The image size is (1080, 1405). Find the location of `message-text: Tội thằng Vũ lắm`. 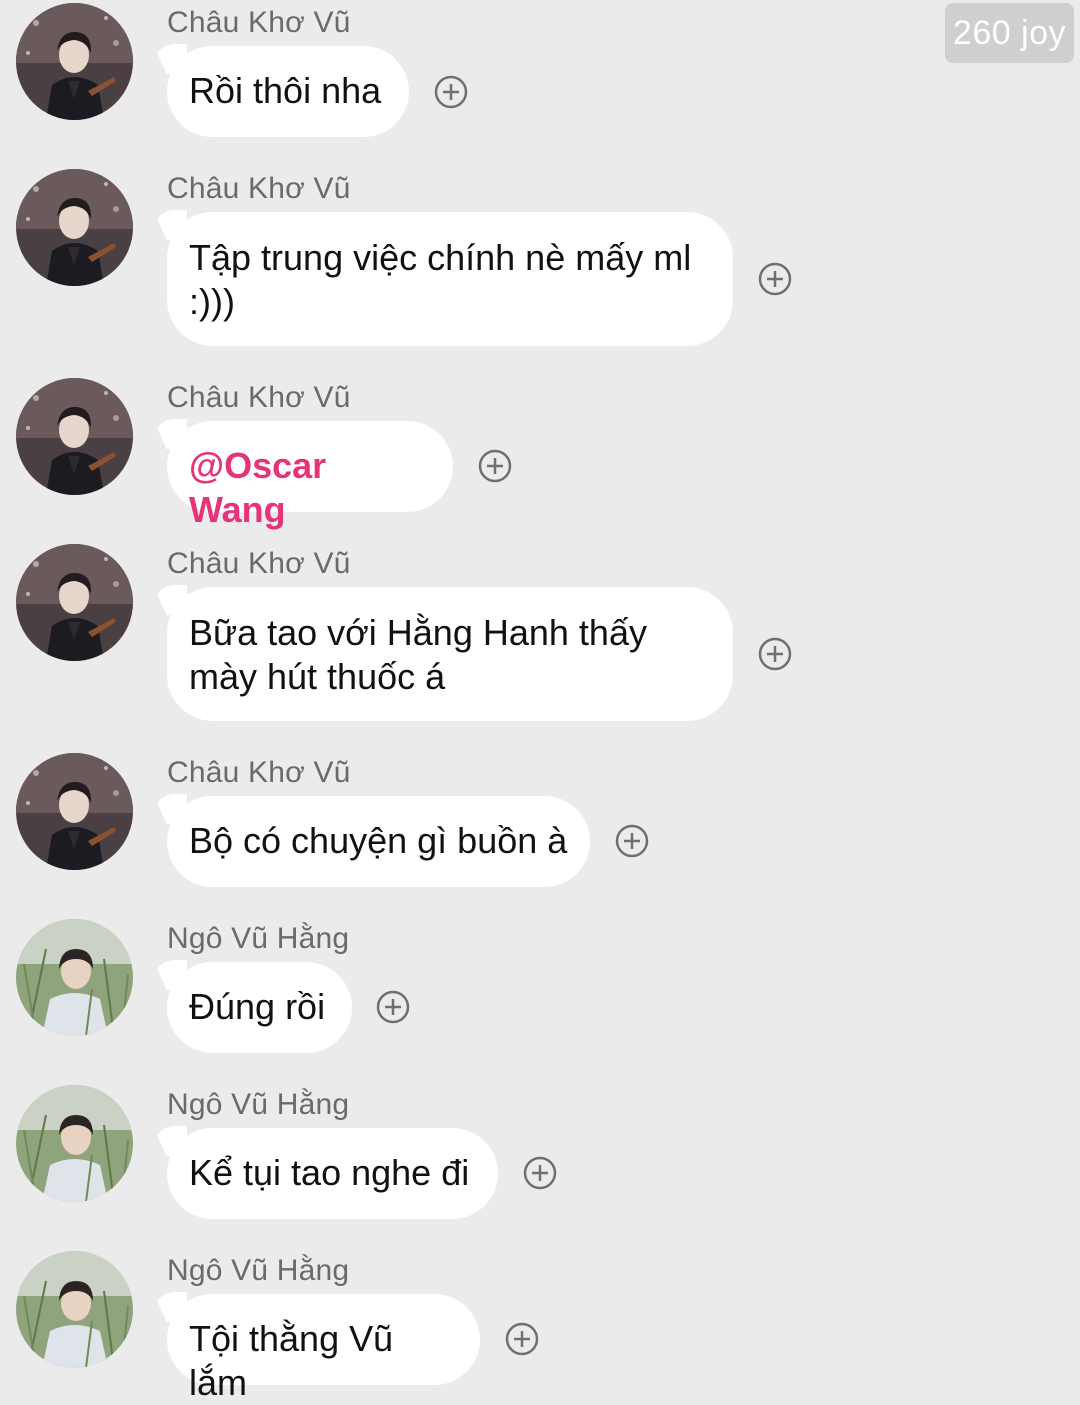

message-text: Tội thằng Vũ lắm is located at coordinates (291, 1360).